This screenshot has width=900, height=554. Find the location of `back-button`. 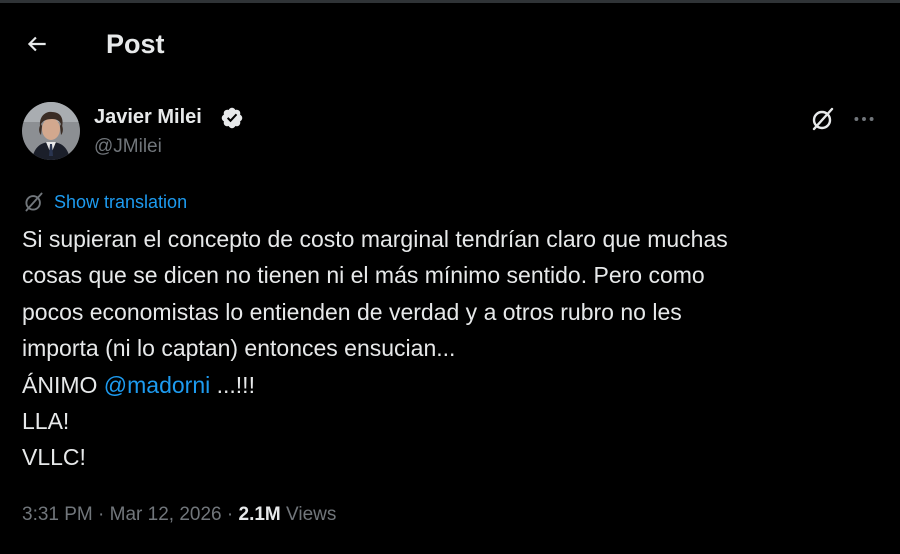

back-button is located at coordinates (37, 44).